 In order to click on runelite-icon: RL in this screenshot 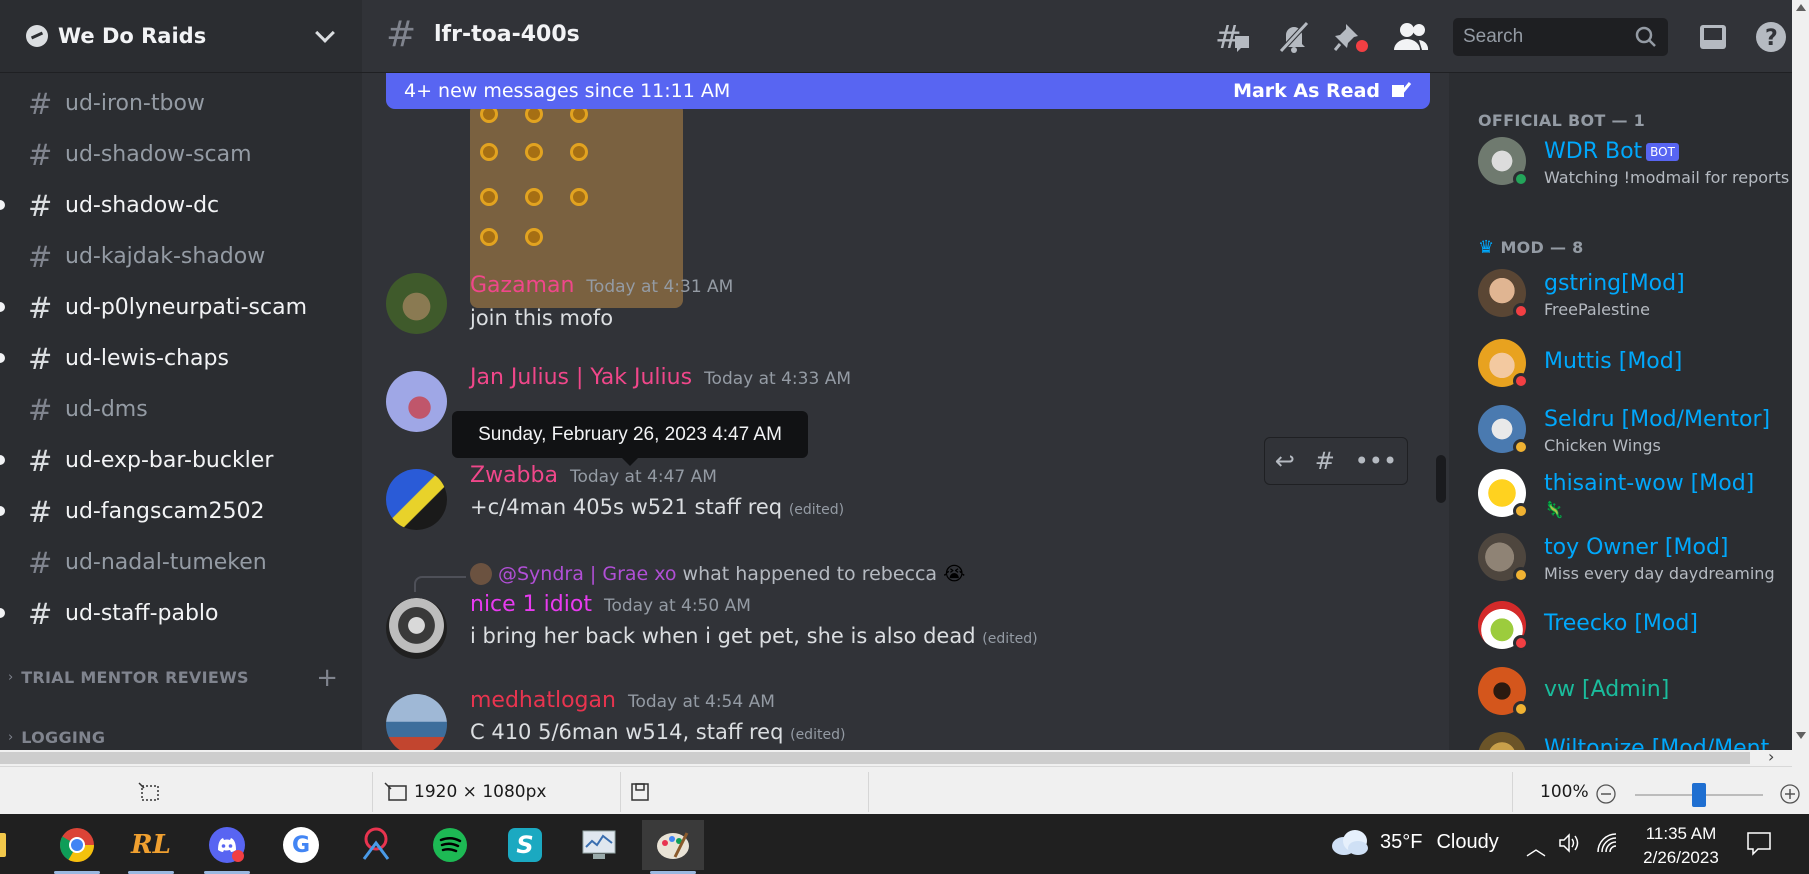, I will do `click(151, 847)`.